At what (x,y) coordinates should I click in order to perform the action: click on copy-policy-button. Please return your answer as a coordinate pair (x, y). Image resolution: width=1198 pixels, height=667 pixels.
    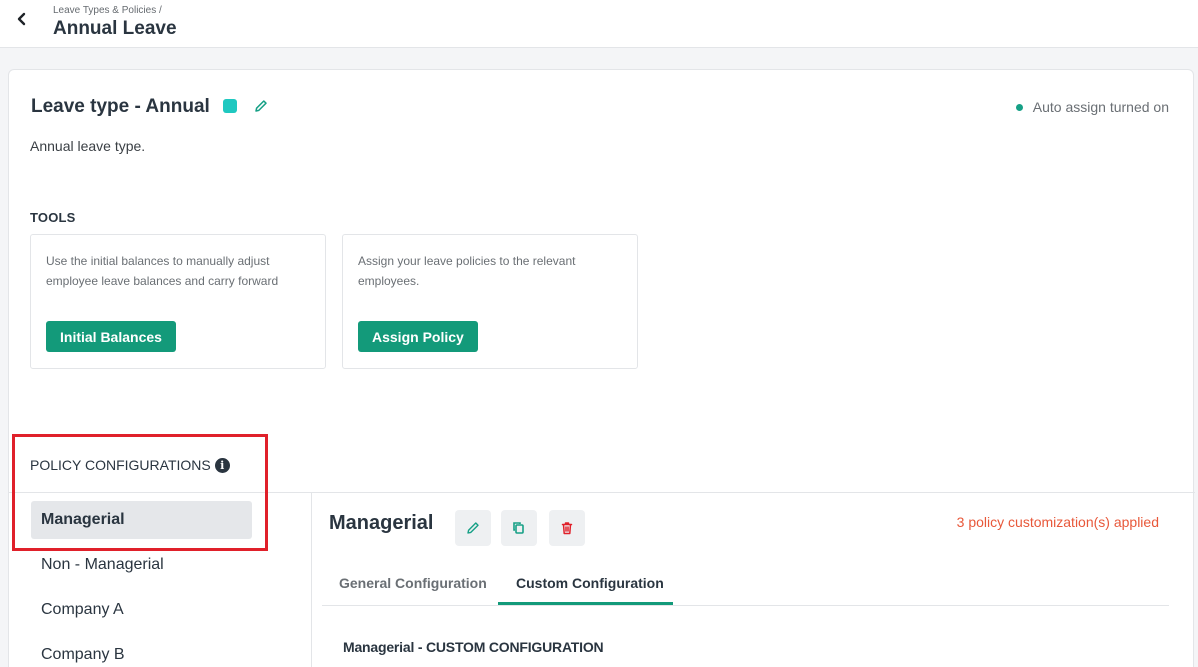
    Looking at the image, I should click on (519, 528).